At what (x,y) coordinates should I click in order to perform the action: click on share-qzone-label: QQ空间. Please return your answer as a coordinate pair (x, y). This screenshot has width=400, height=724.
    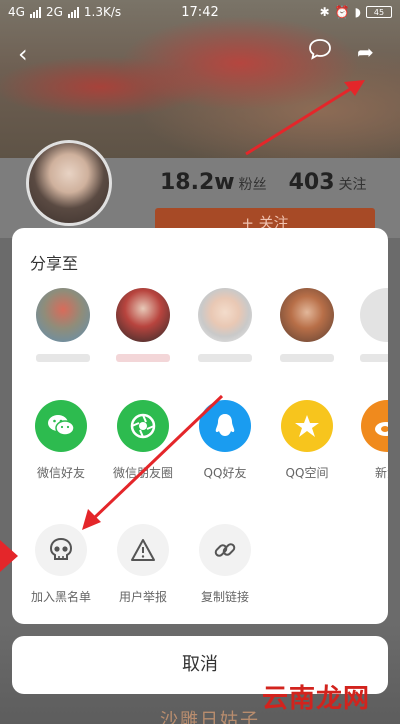
    Looking at the image, I should click on (307, 473).